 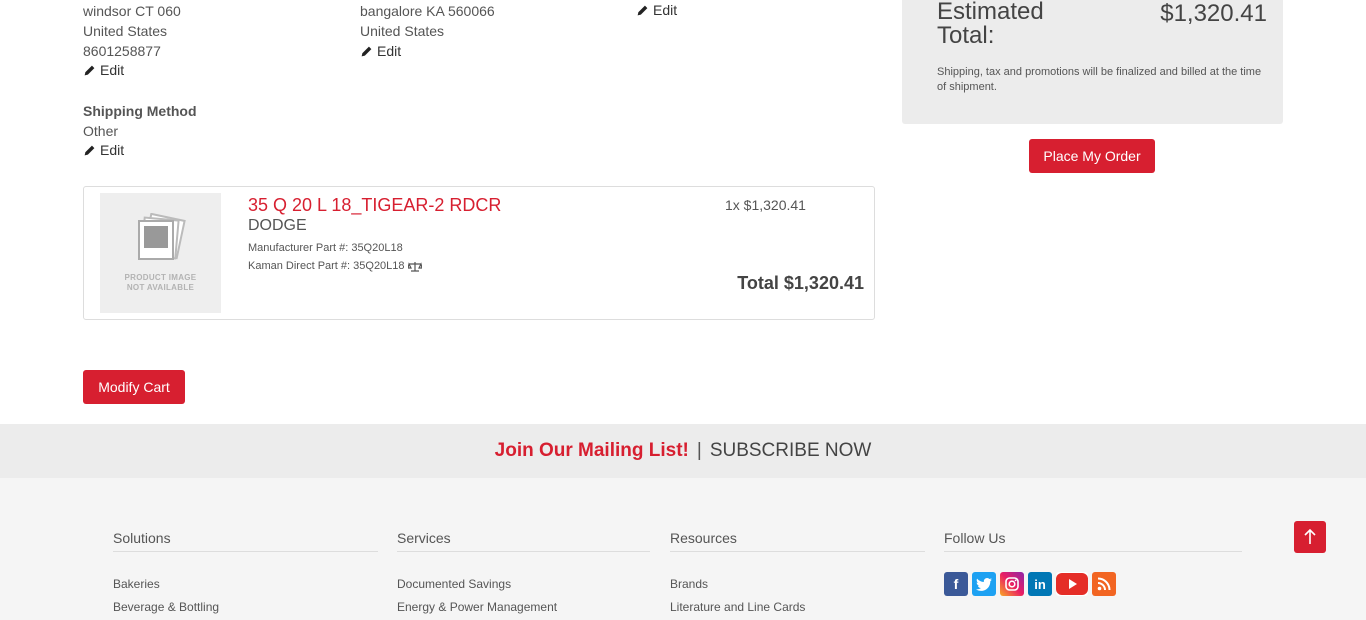 I want to click on product-title-link: 35 Q 20 L 18_TIGEAR-2 RDCR, so click(x=374, y=205).